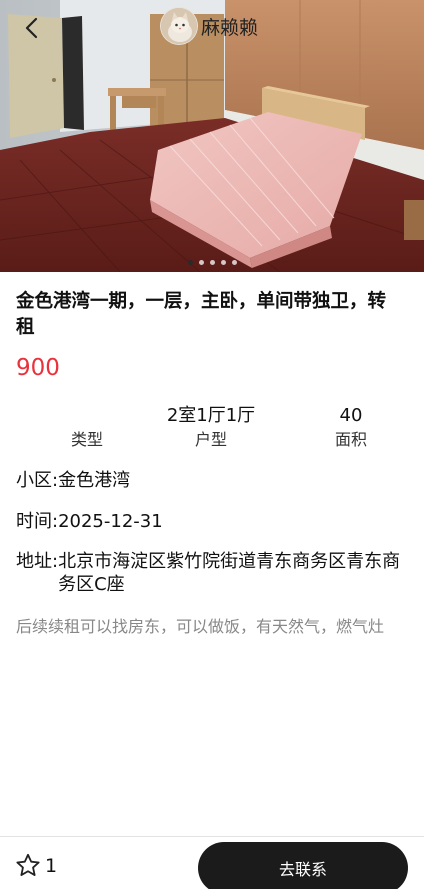  I want to click on spec-type: 类型, so click(87, 427).